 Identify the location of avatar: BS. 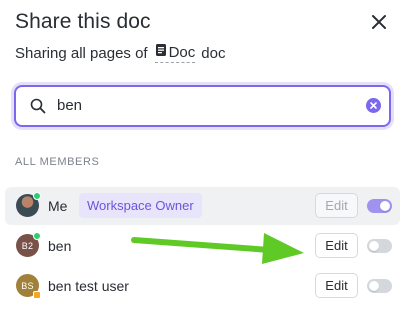
(28, 286).